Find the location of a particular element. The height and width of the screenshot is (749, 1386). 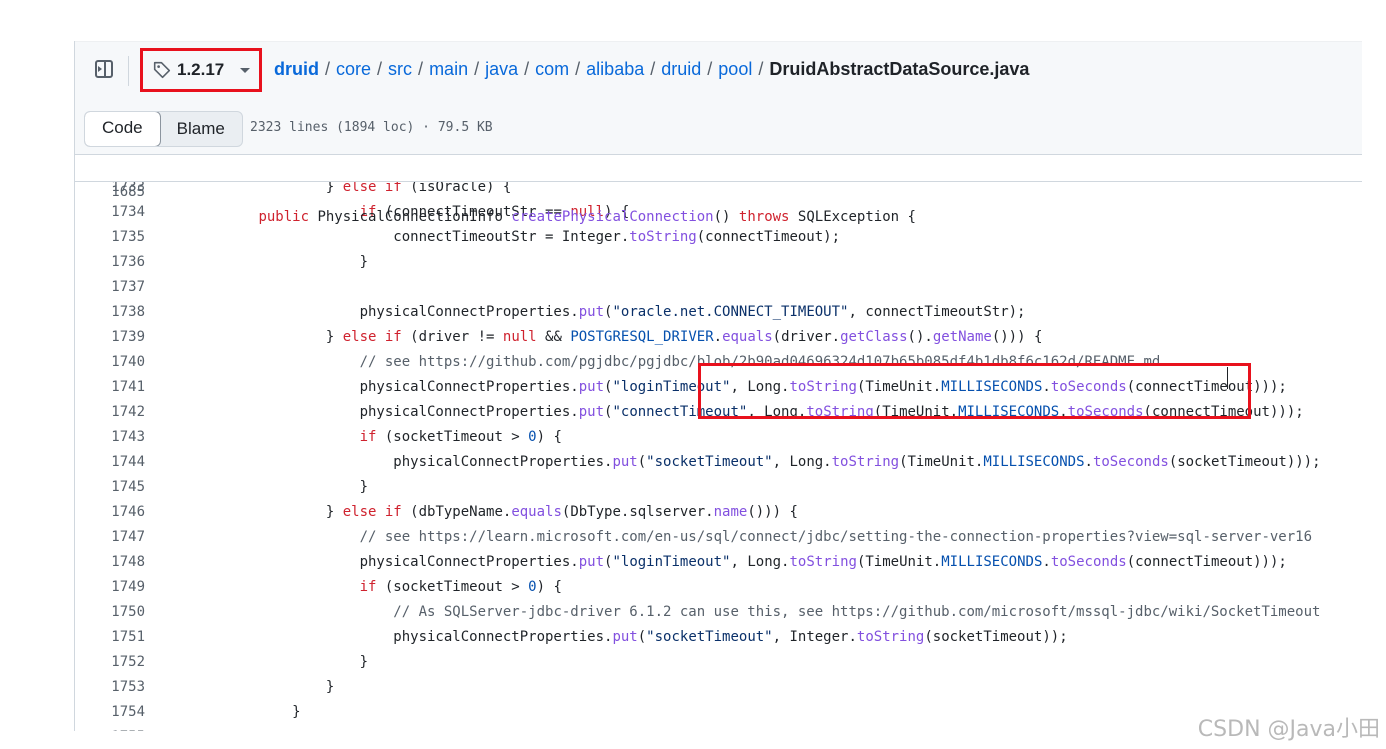

line-number: 1740 is located at coordinates (110, 362).